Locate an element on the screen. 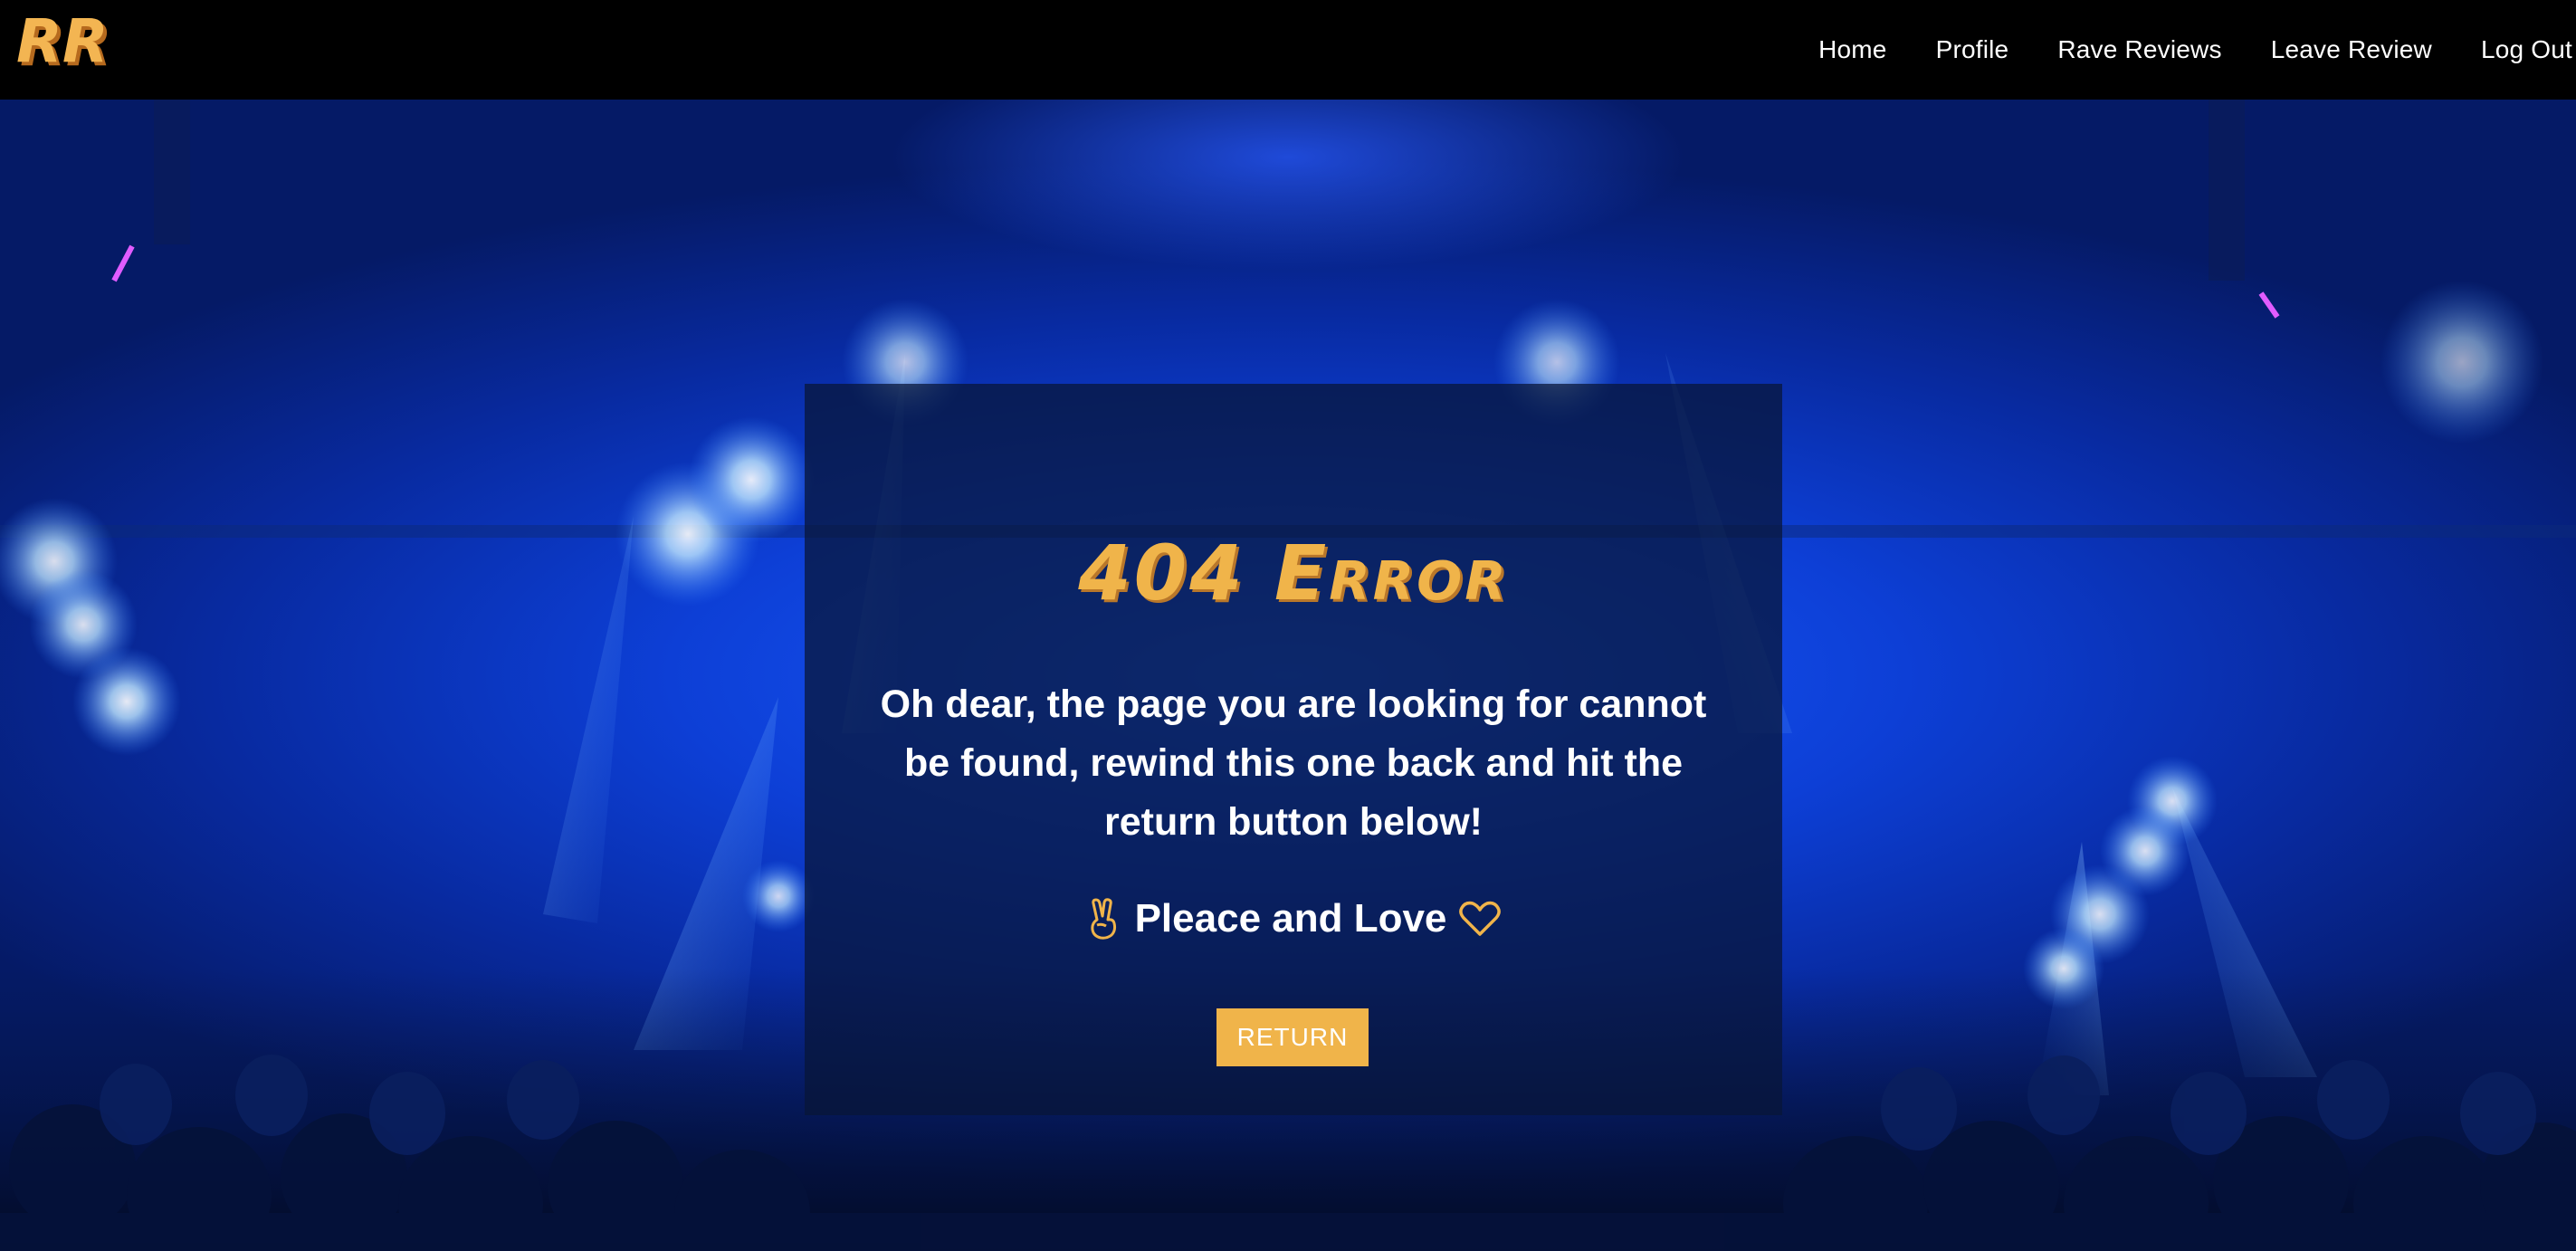 The image size is (2576, 1251). nav-log-out-link: Log Out is located at coordinates (2526, 49).